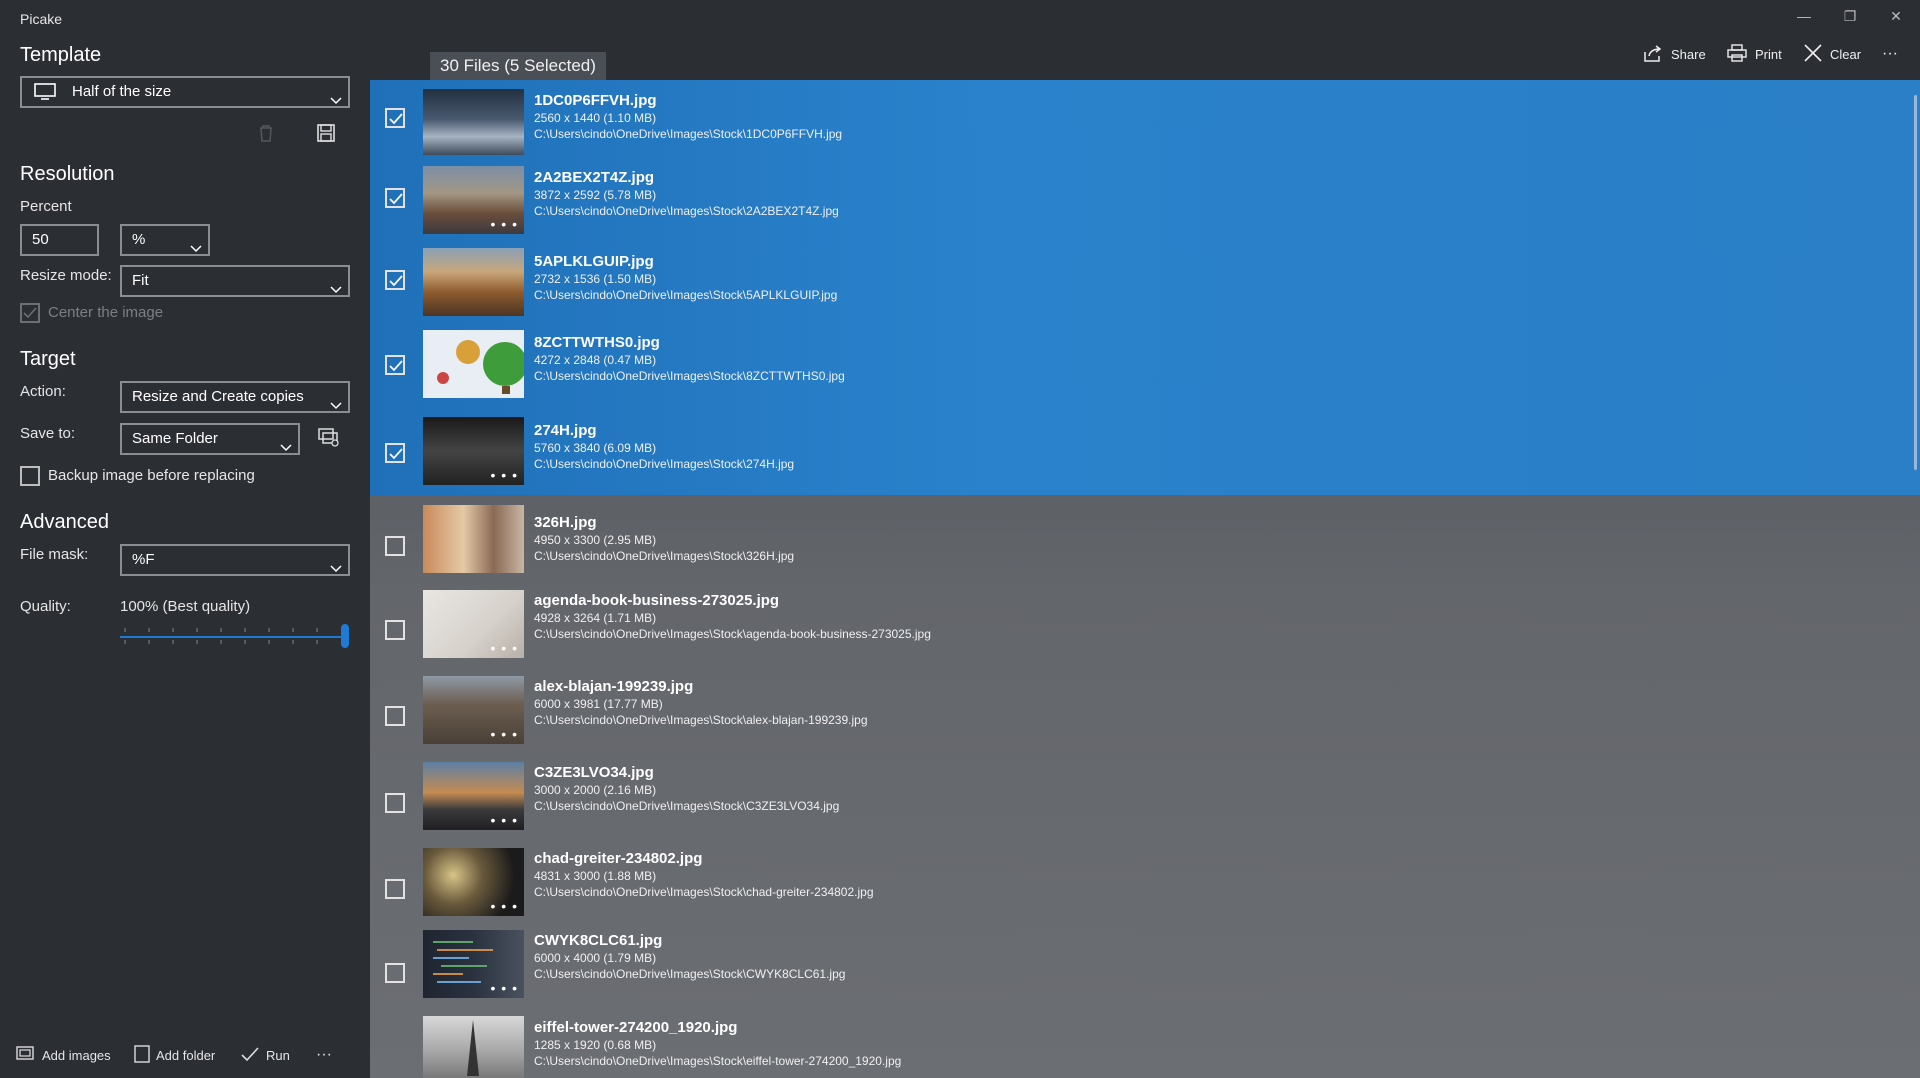 The width and height of the screenshot is (1920, 1078). What do you see at coordinates (45, 606) in the screenshot?
I see `quality-label: Quality:` at bounding box center [45, 606].